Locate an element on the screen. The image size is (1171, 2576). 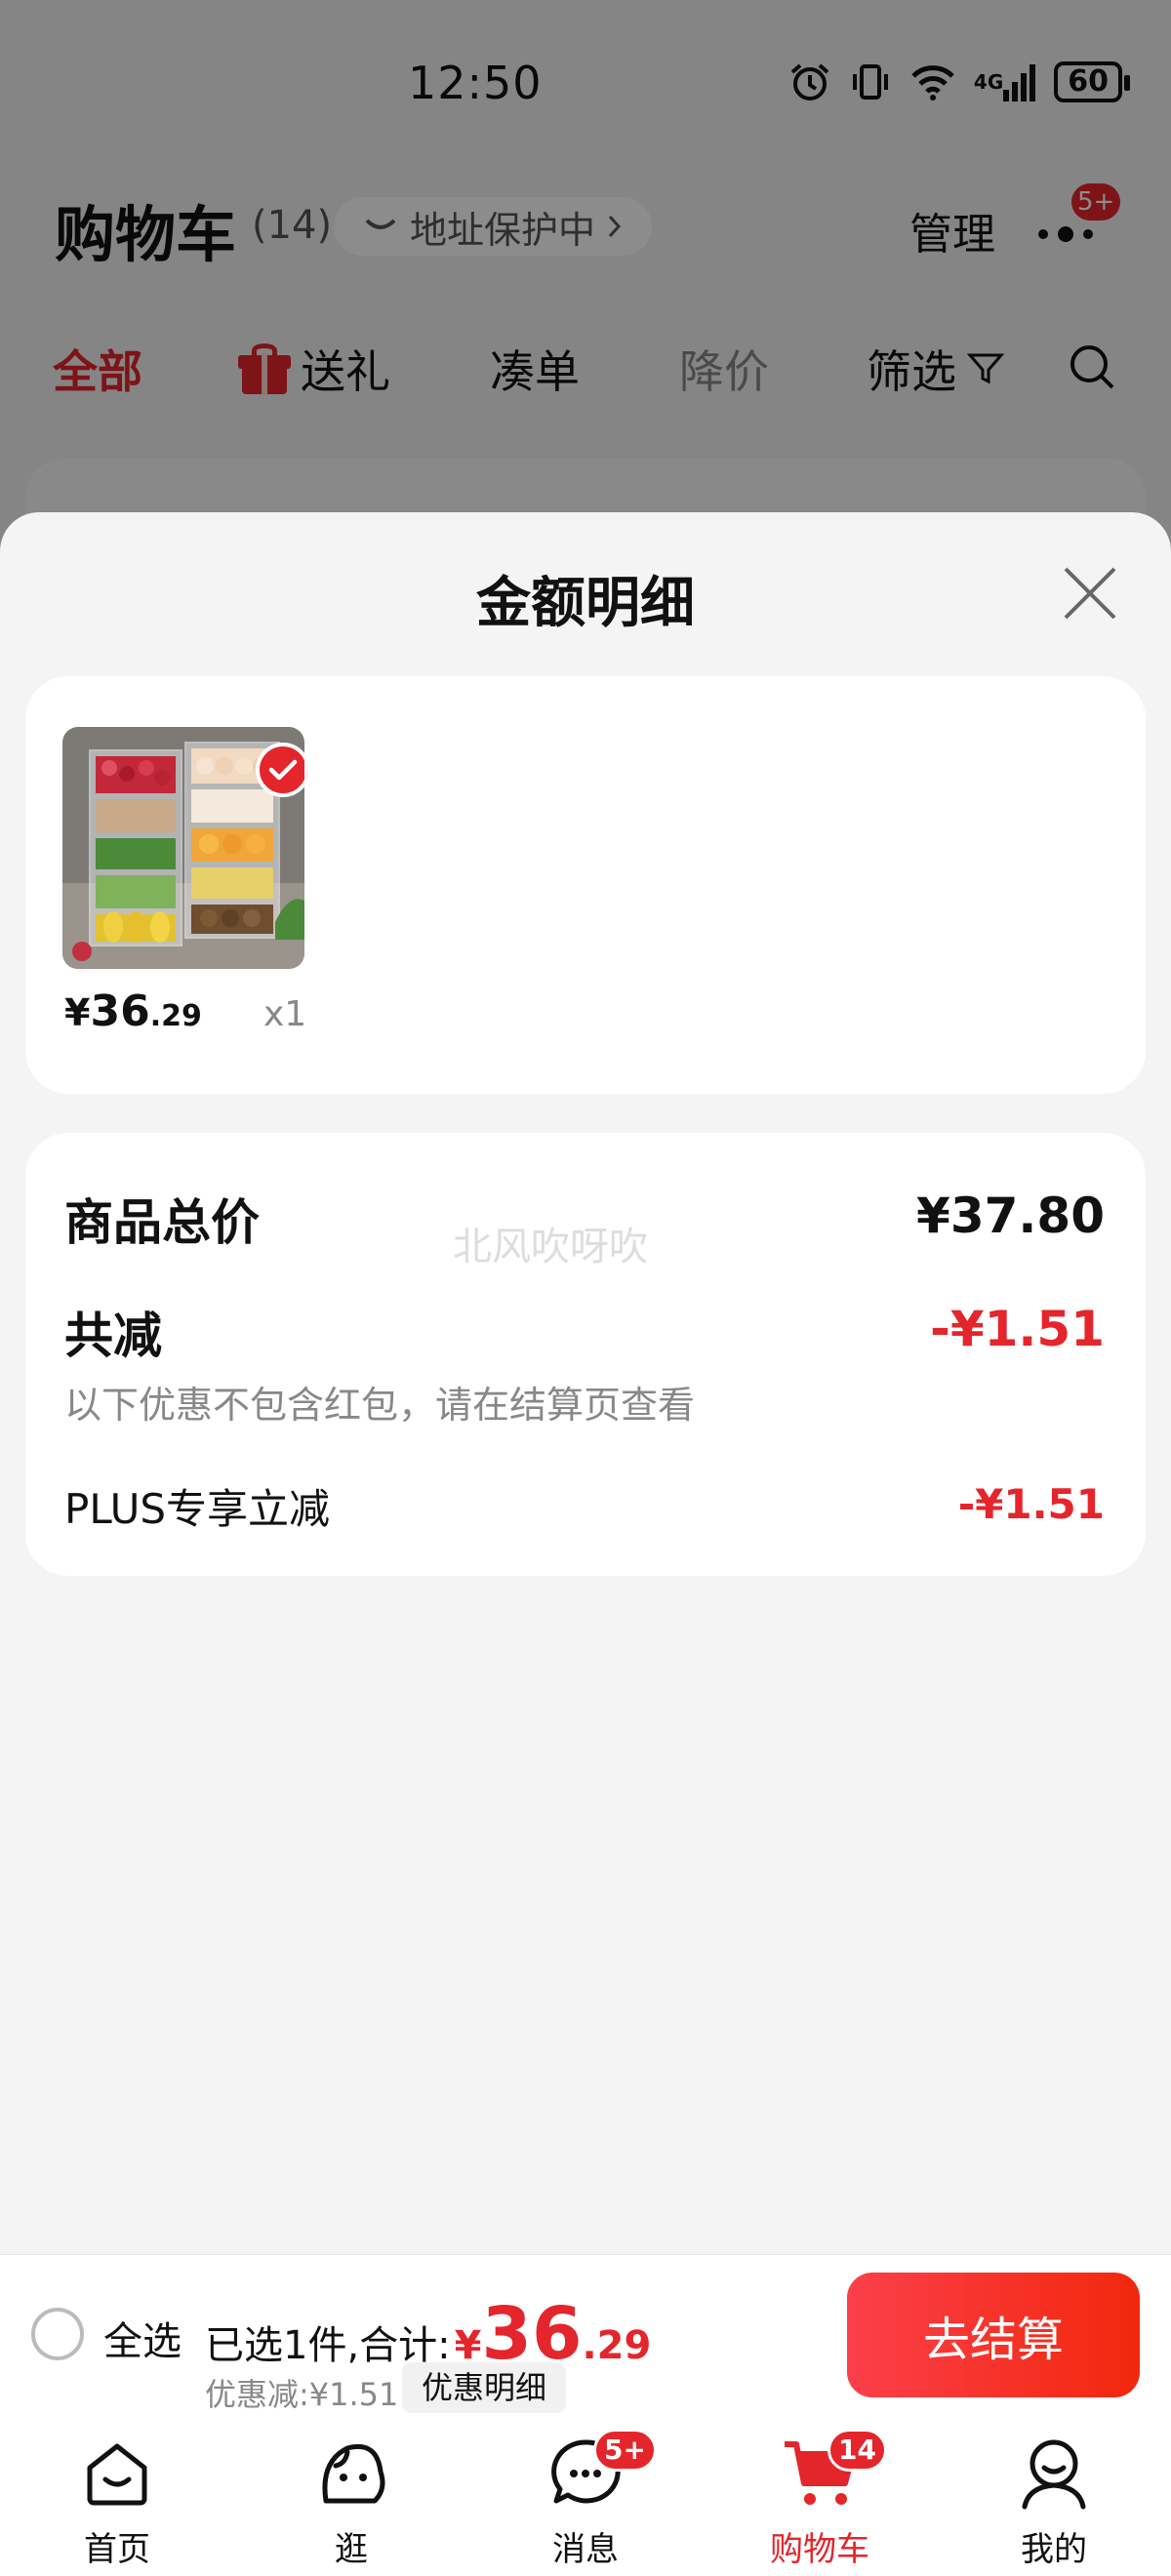
tab-home-label: 首页 is located at coordinates (117, 2549).